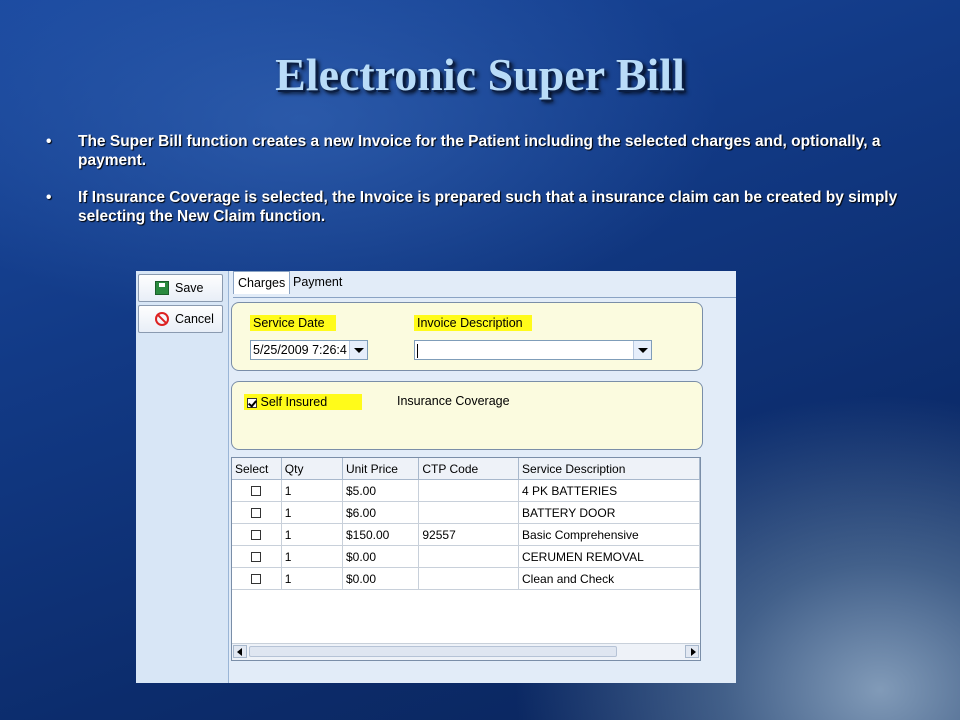  I want to click on service-description-cell: 4 PK BATTERIES, so click(609, 490).